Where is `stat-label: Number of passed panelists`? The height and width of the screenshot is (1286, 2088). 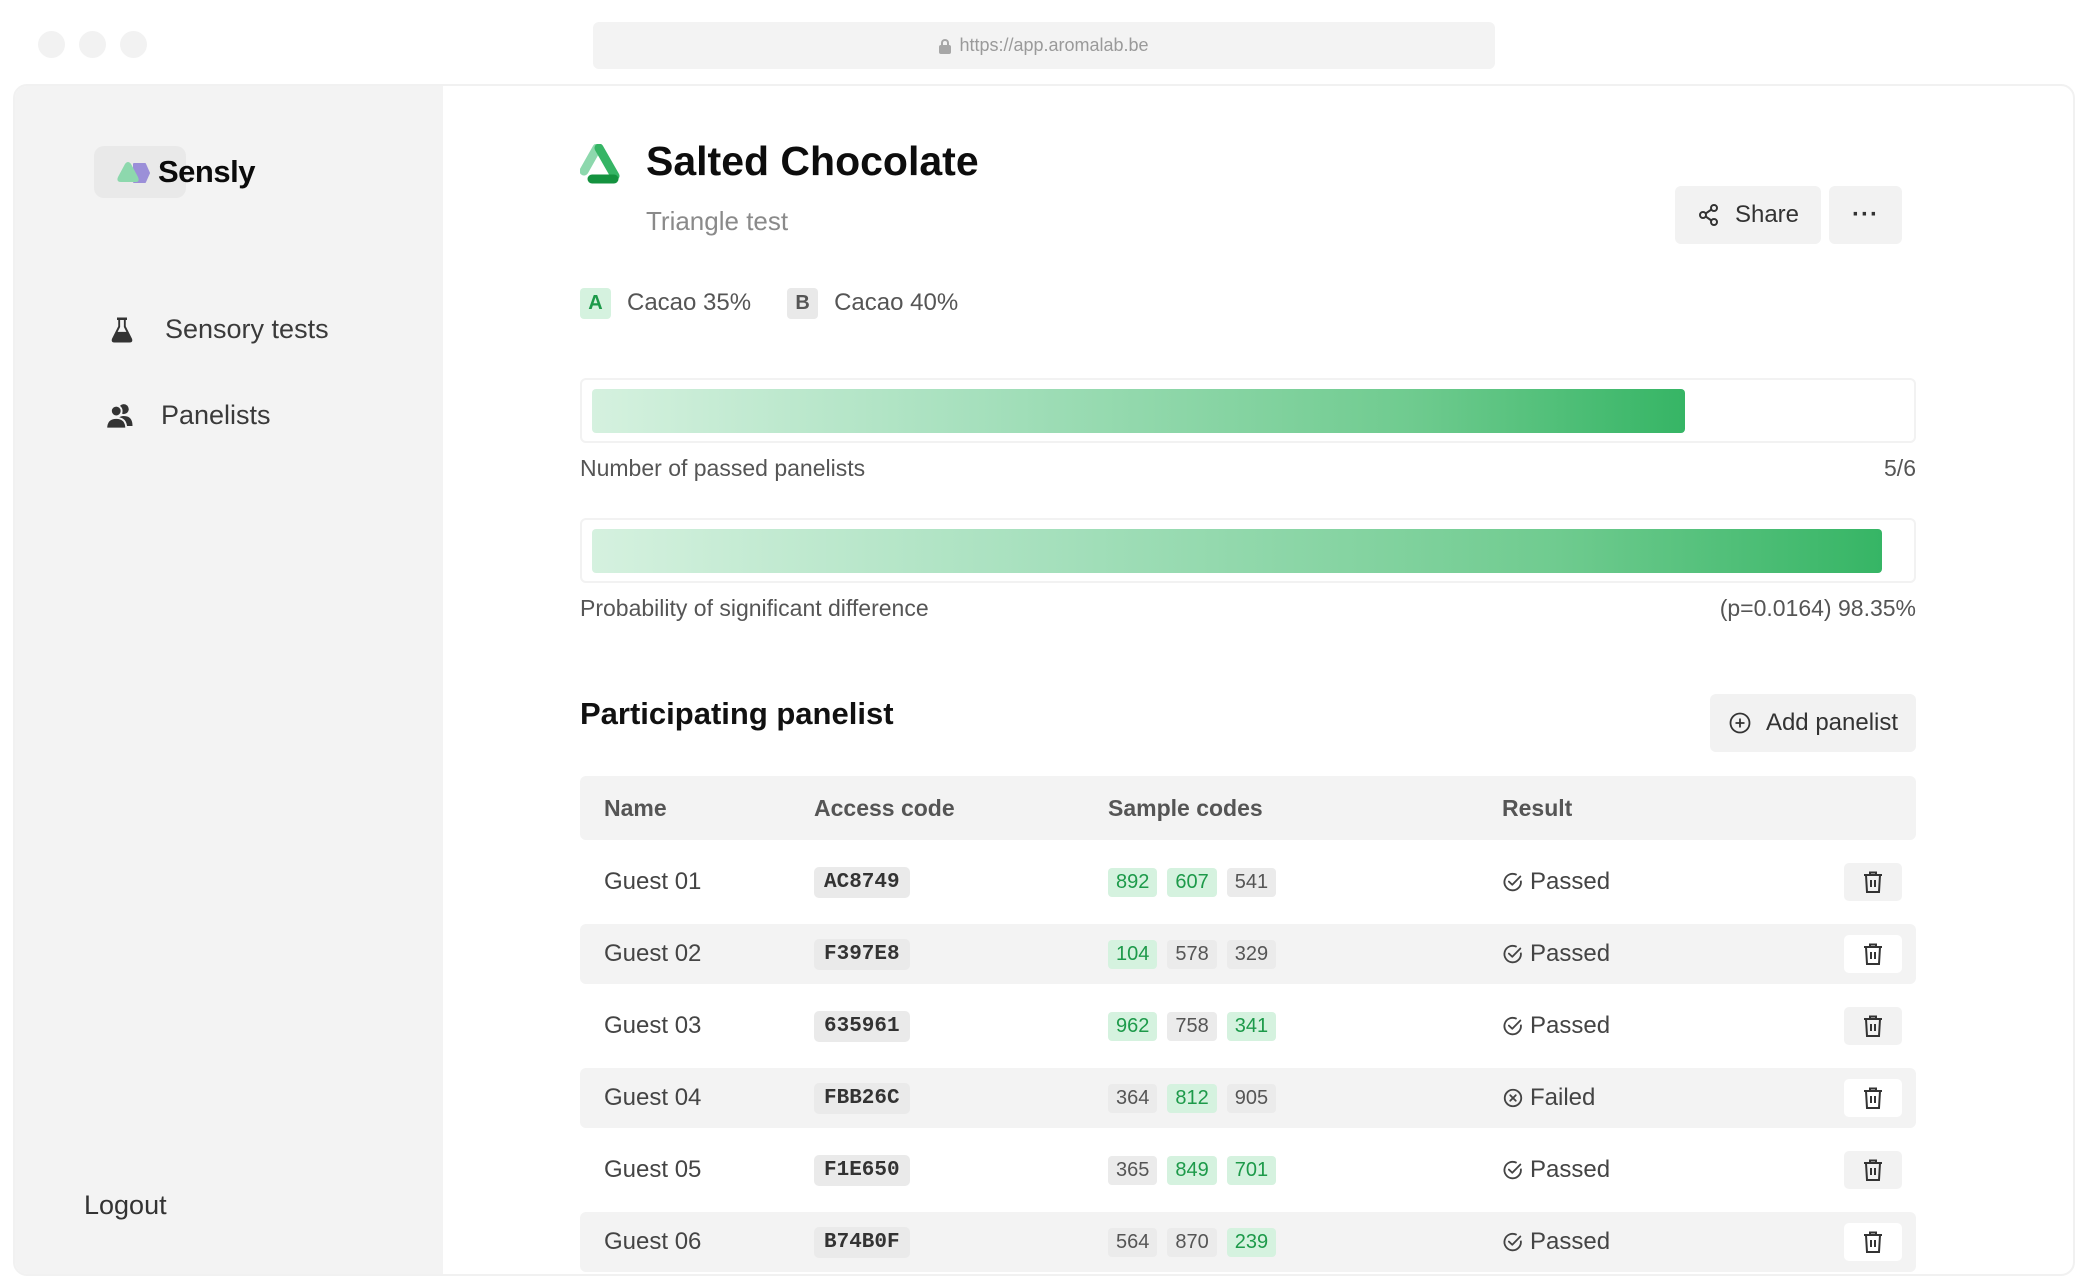 stat-label: Number of passed panelists is located at coordinates (723, 468).